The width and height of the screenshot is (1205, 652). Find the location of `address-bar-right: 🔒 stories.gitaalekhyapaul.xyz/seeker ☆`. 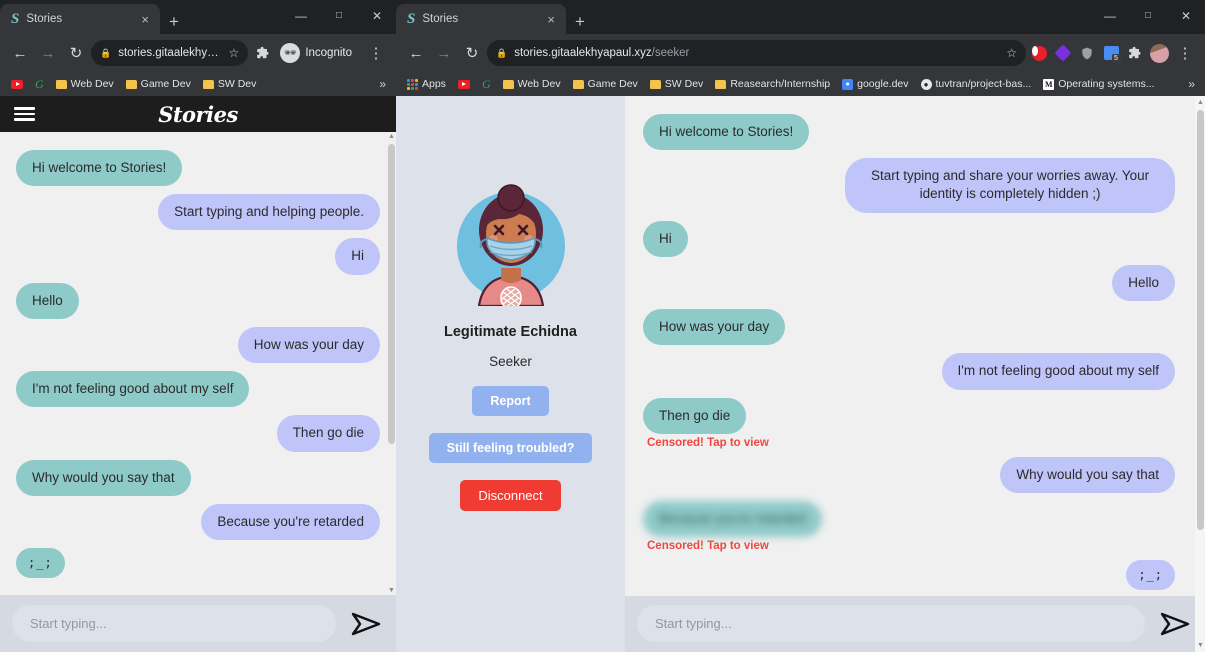

address-bar-right: 🔒 stories.gitaalekhyapaul.xyz/seeker ☆ is located at coordinates (756, 53).